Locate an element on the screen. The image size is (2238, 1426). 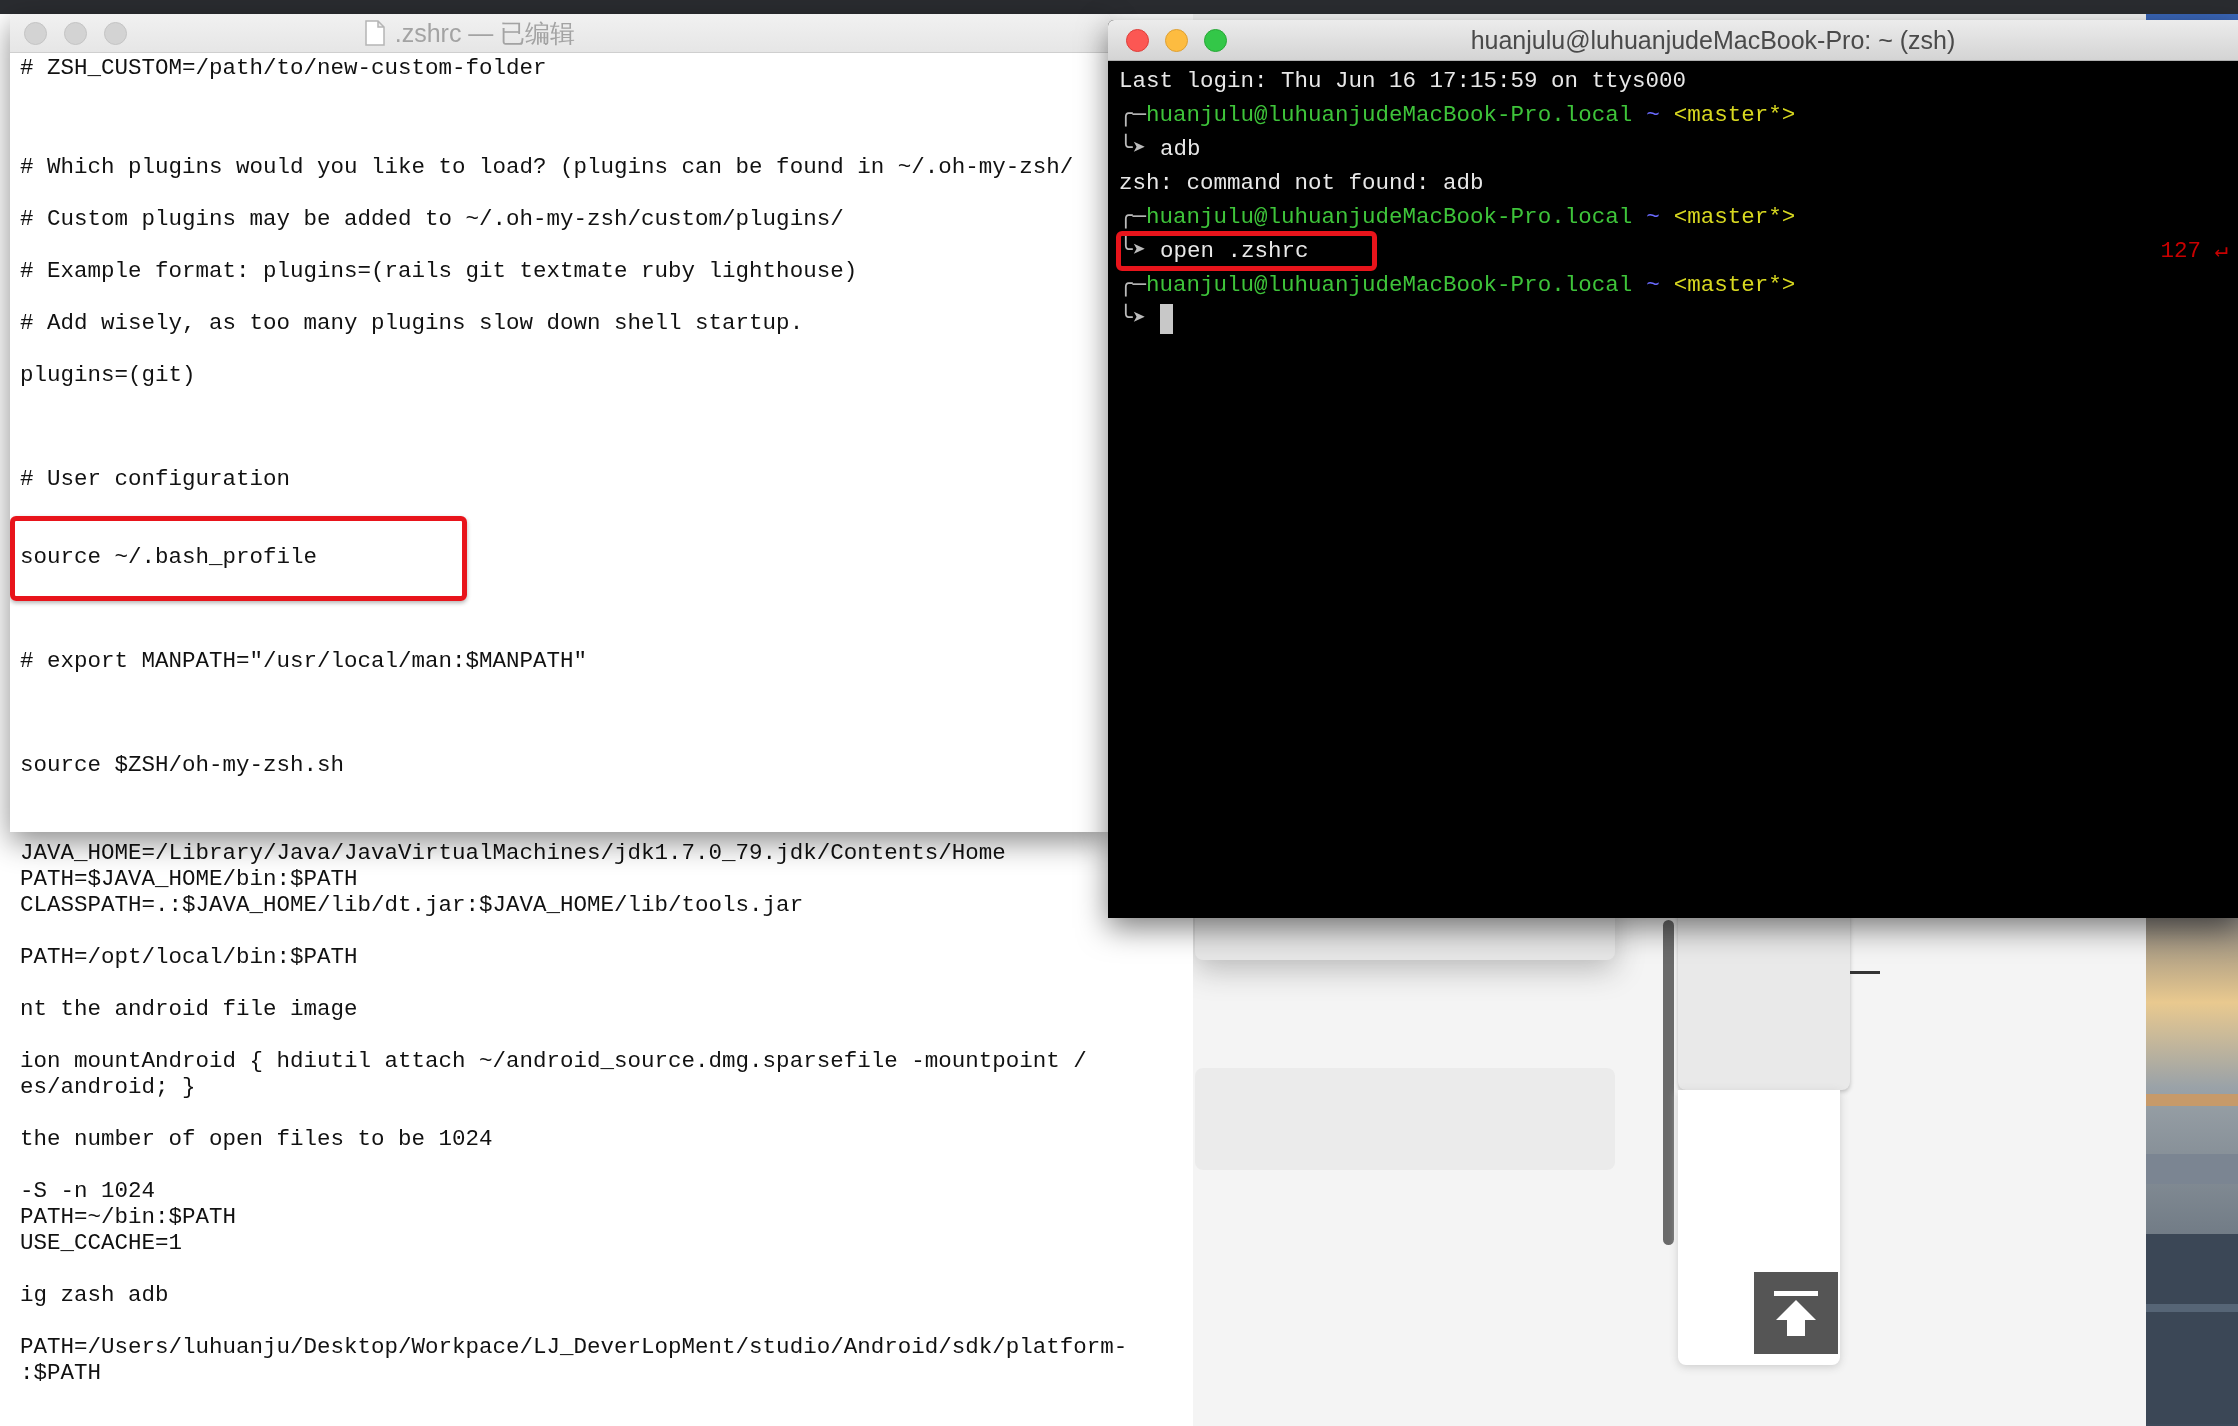
code-line: source $ZSH/oh-my-zsh.sh is located at coordinates (182, 765).